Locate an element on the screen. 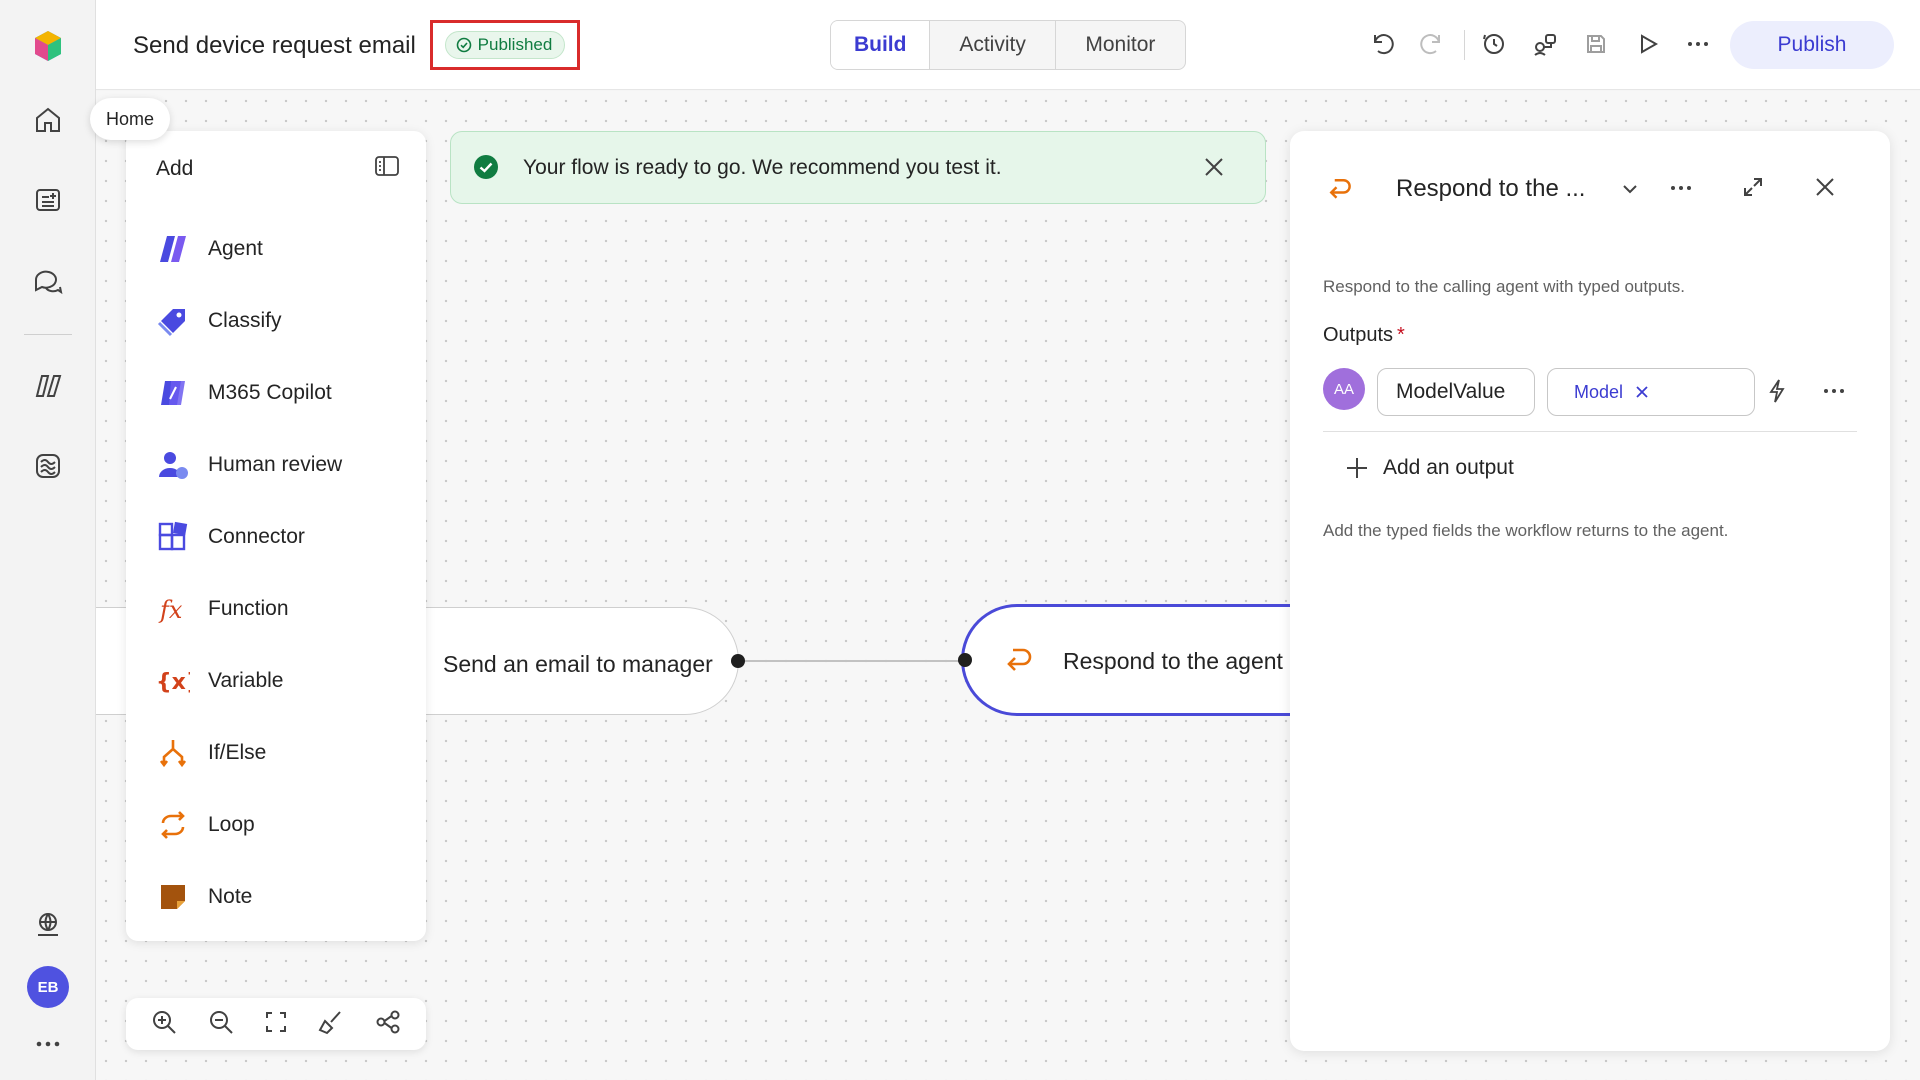  classify-icon is located at coordinates (173, 321).